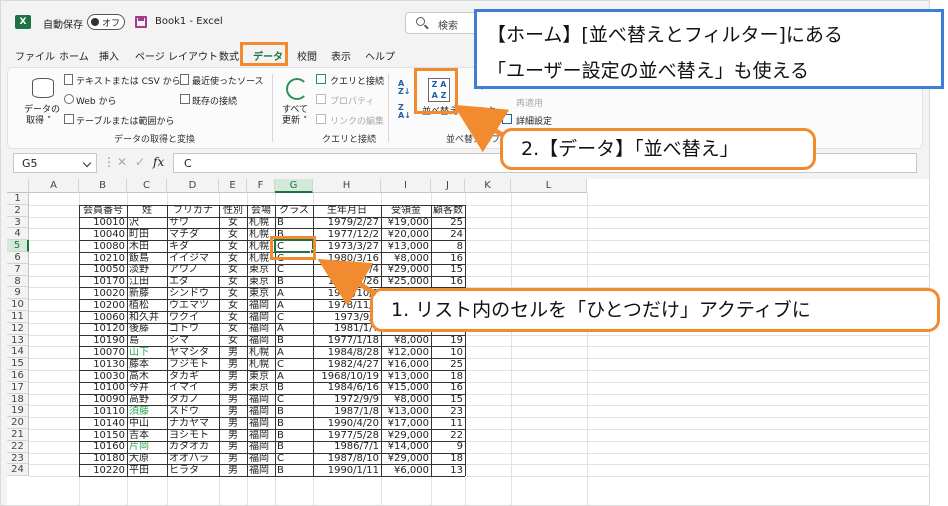  I want to click on table-cell: 札幌, so click(261, 352).